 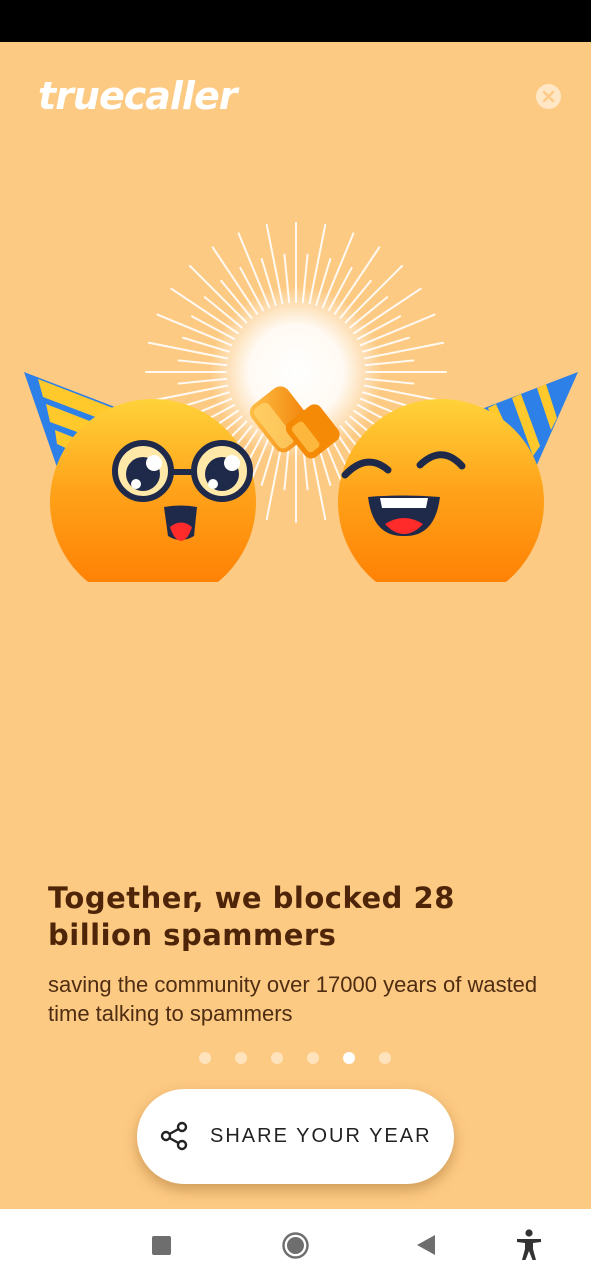 What do you see at coordinates (137, 96) in the screenshot?
I see `truecaller-logo: truecaller` at bounding box center [137, 96].